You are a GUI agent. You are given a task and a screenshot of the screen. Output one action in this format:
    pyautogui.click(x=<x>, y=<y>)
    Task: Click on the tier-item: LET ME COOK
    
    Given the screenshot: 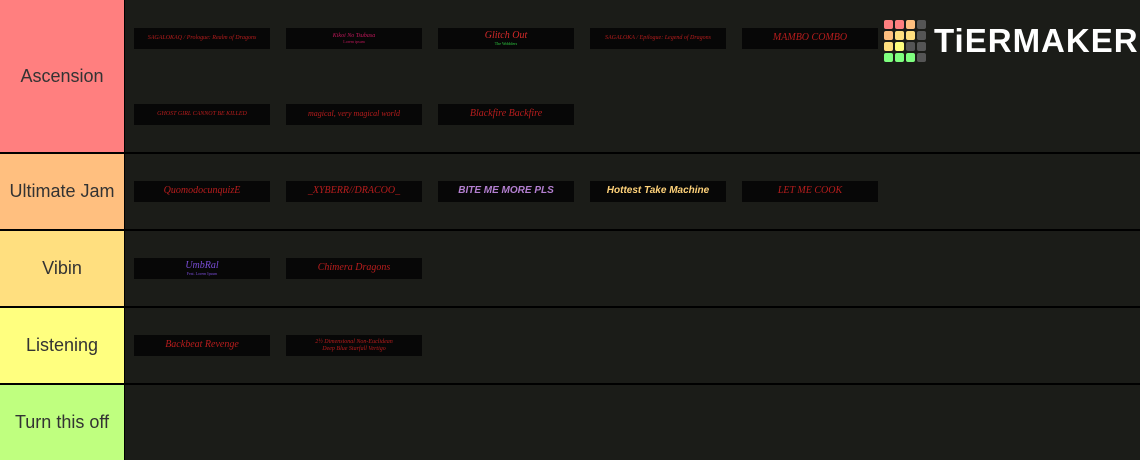 What is the action you would take?
    pyautogui.click(x=810, y=191)
    